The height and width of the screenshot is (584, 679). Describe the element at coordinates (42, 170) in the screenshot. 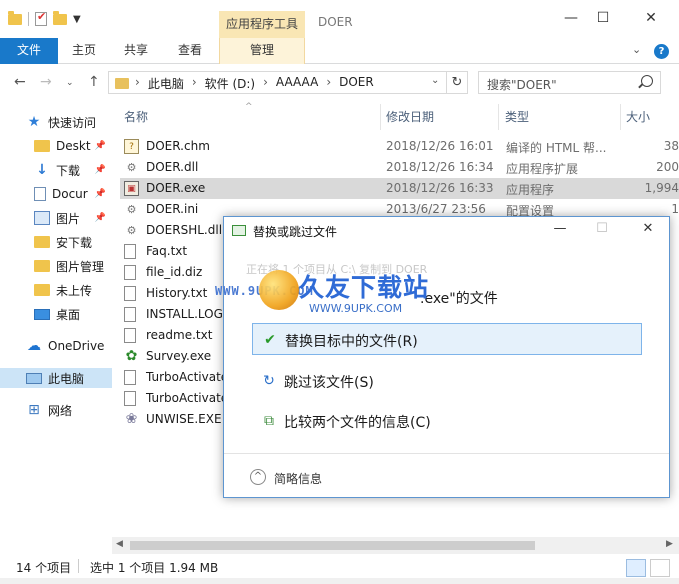

I see `download-icon: ↓` at that location.